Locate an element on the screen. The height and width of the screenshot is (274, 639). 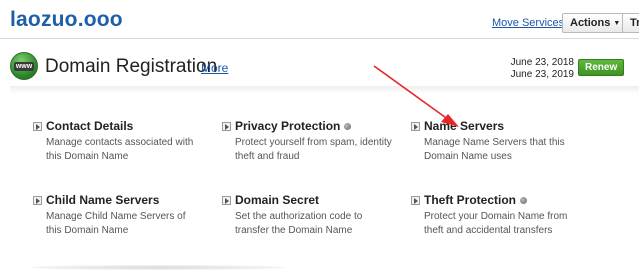
www-icon-text: www is located at coordinates (24, 66).